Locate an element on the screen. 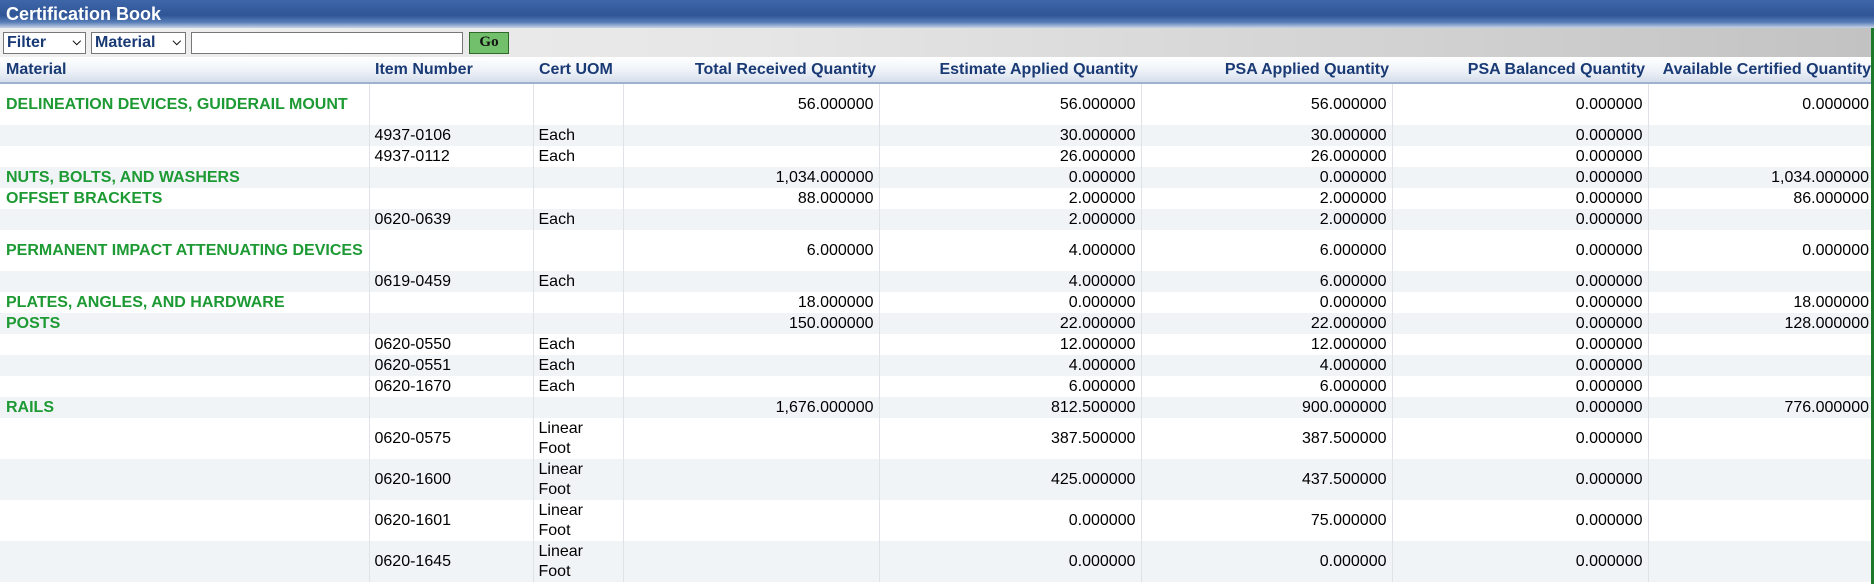 The image size is (1874, 584). field-select: Material ⌵ is located at coordinates (138, 42).